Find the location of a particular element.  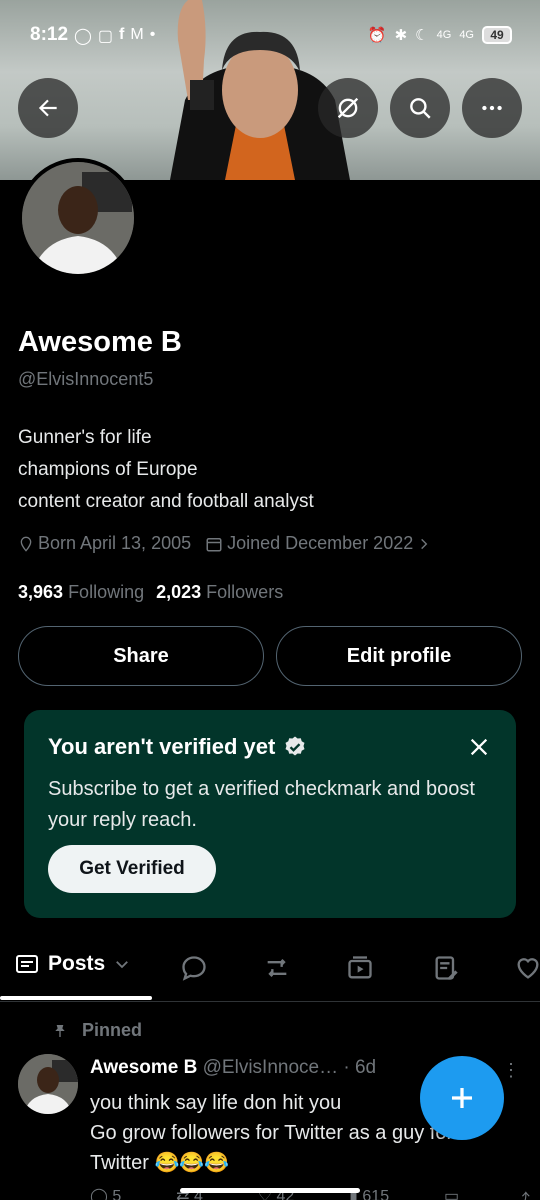

following-link: 3,963 Following is located at coordinates (81, 592).